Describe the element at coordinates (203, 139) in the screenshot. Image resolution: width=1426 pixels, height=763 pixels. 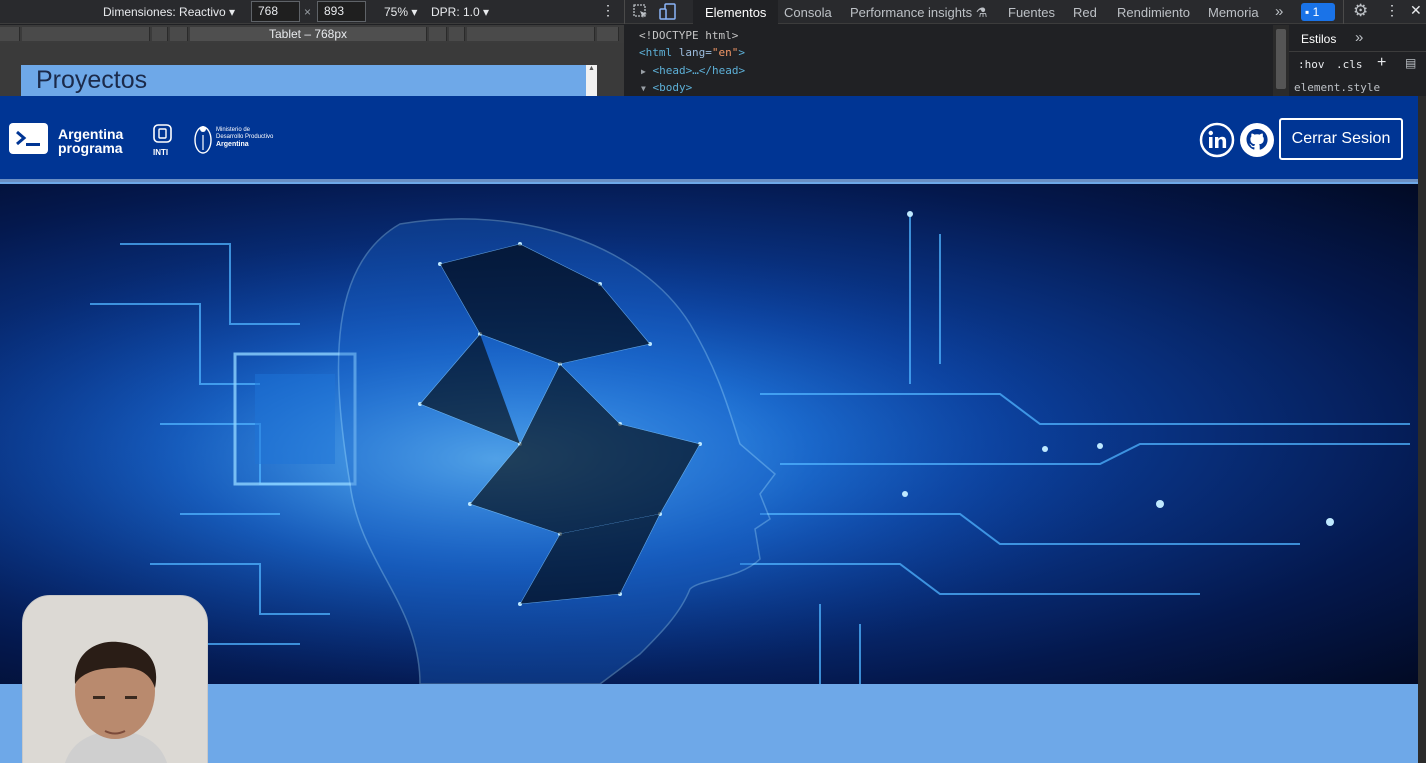
I see `argentina-coat-of-arms-icon` at that location.